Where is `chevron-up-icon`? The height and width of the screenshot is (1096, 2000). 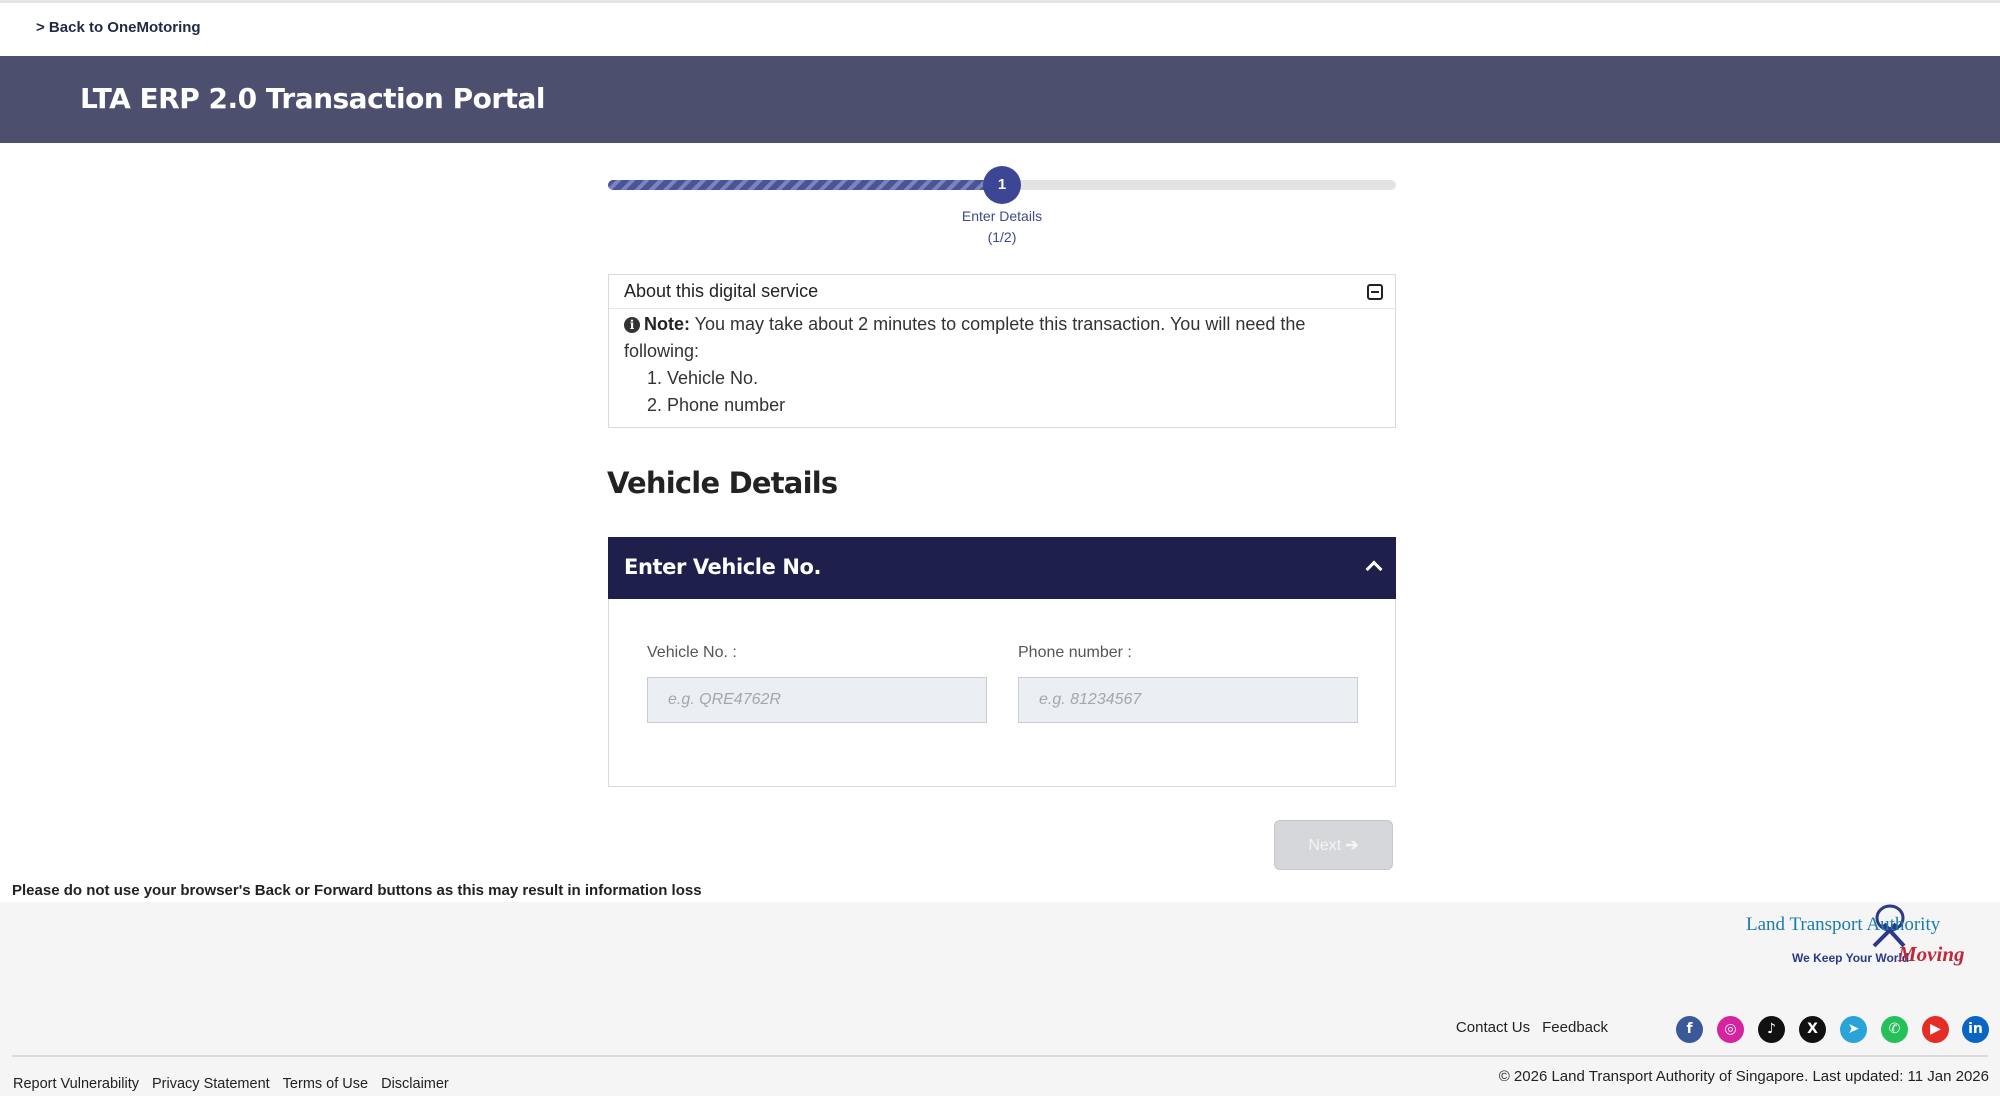
chevron-up-icon is located at coordinates (1374, 569).